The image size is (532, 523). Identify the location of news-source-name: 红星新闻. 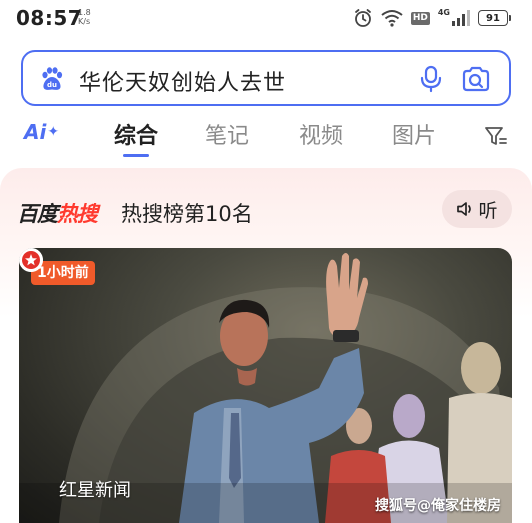
(95, 490).